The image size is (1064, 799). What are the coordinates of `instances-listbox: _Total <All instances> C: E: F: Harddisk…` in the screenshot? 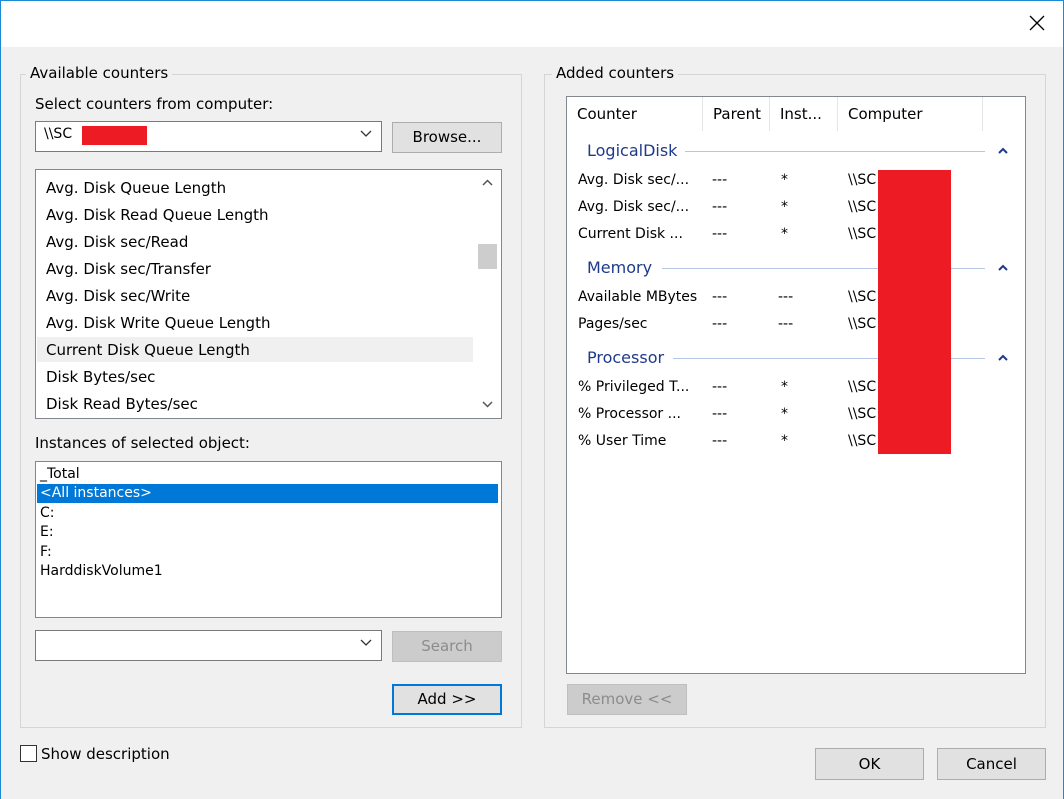 It's located at (268, 539).